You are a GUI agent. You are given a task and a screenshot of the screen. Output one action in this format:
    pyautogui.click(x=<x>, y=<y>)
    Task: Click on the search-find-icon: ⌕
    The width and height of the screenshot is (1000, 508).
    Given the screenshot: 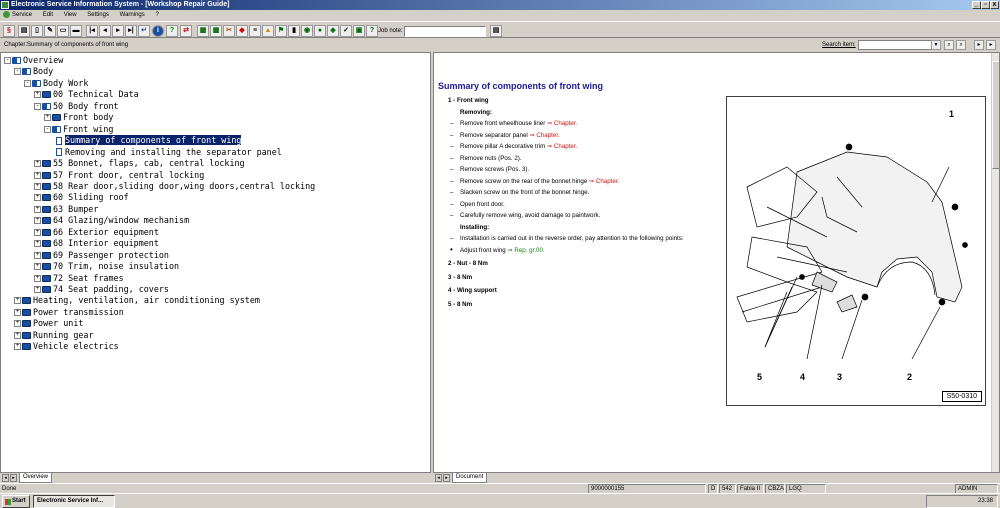 What is the action you would take?
    pyautogui.click(x=949, y=45)
    